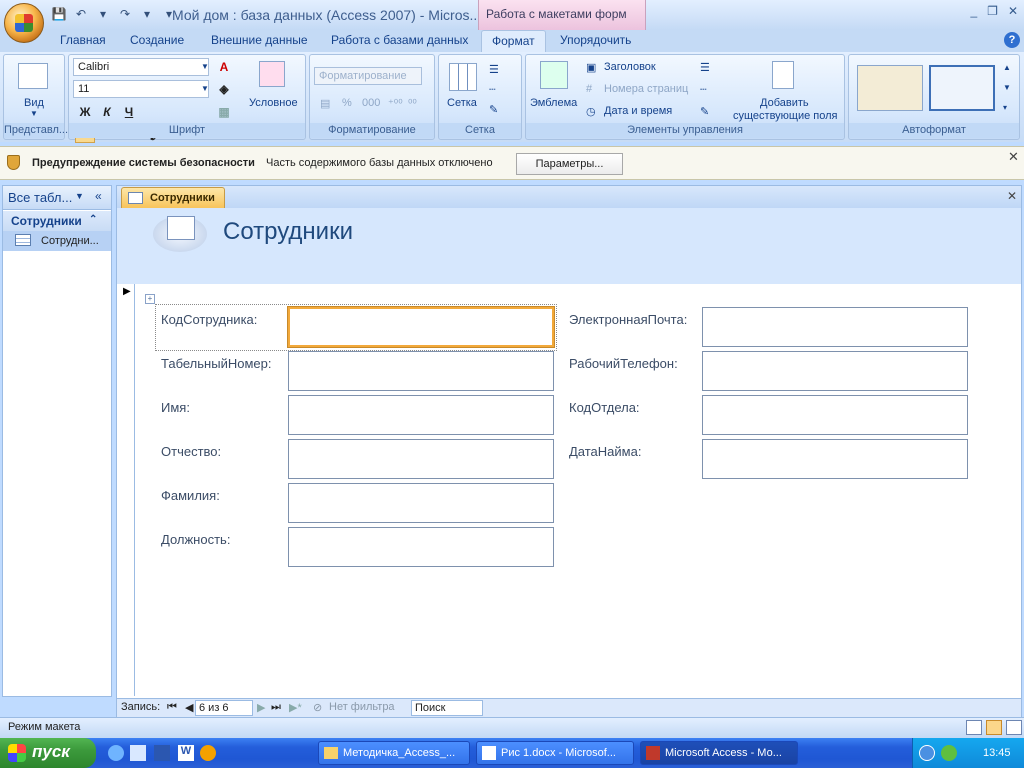 This screenshot has width=1024, height=768. Describe the element at coordinates (553, 103) in the screenshot. I see `logo-button: Эмблема` at that location.